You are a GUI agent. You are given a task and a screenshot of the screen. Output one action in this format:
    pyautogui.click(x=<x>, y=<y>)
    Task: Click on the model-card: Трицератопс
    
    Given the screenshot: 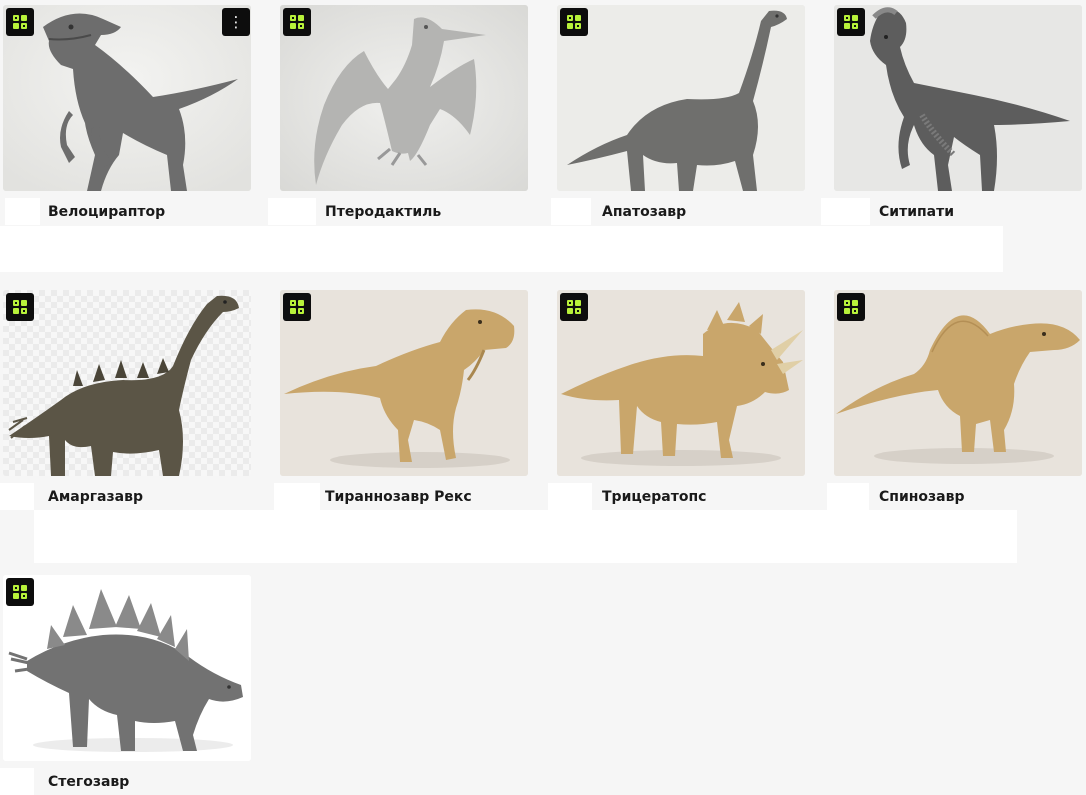 What is the action you would take?
    pyautogui.click(x=676, y=400)
    